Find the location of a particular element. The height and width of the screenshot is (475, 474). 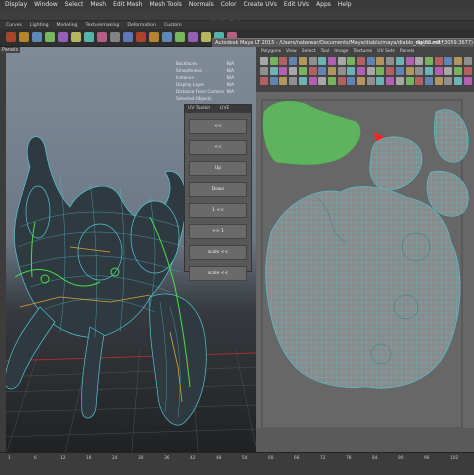

menu-create-uvs: Create UVs is located at coordinates (259, 4).